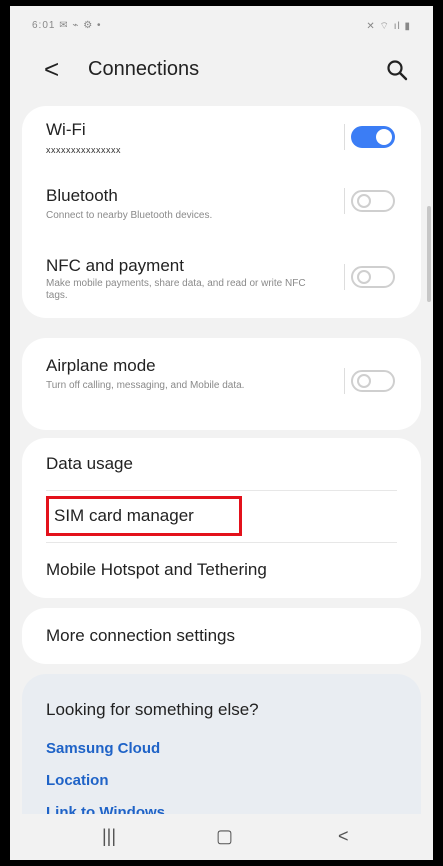  Describe the element at coordinates (115, 265) in the screenshot. I see `nfc-label: NFC and payment` at that location.